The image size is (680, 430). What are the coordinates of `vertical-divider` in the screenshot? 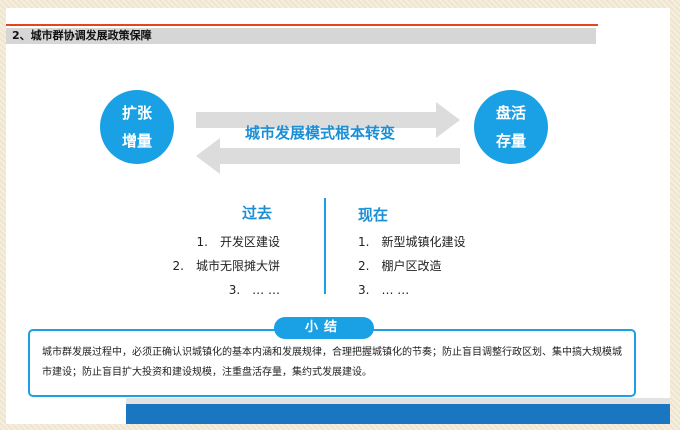 It's located at (325, 246).